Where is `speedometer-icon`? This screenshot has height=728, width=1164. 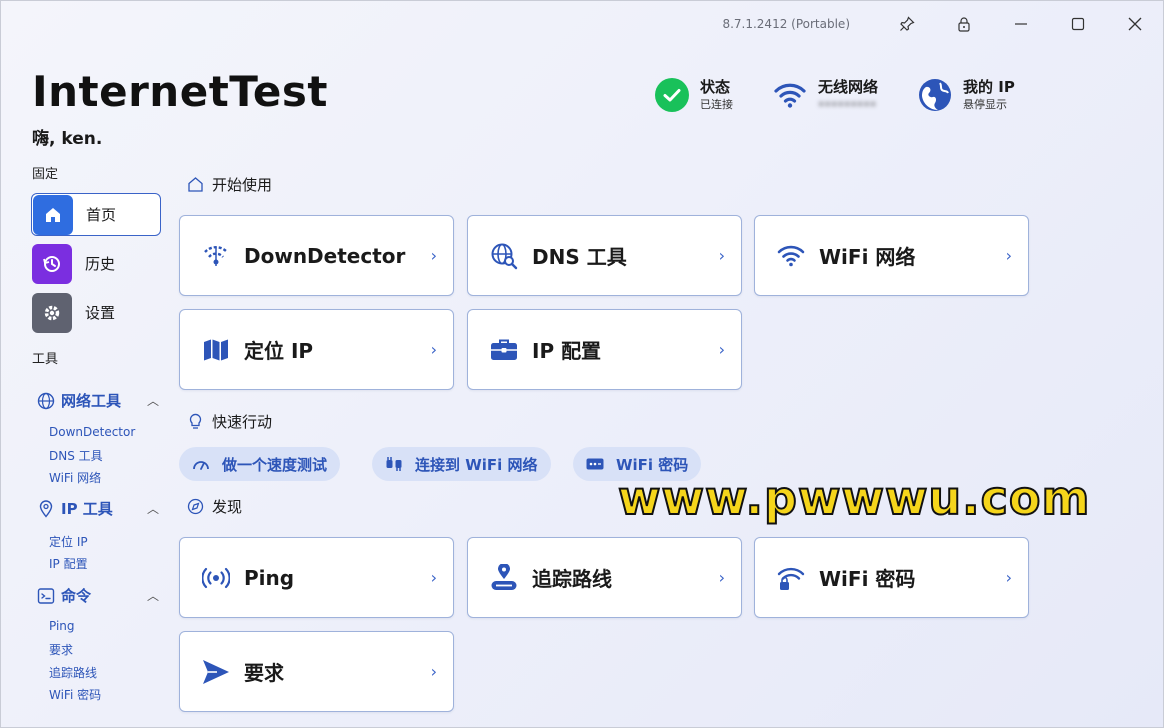
speedometer-icon is located at coordinates (201, 465).